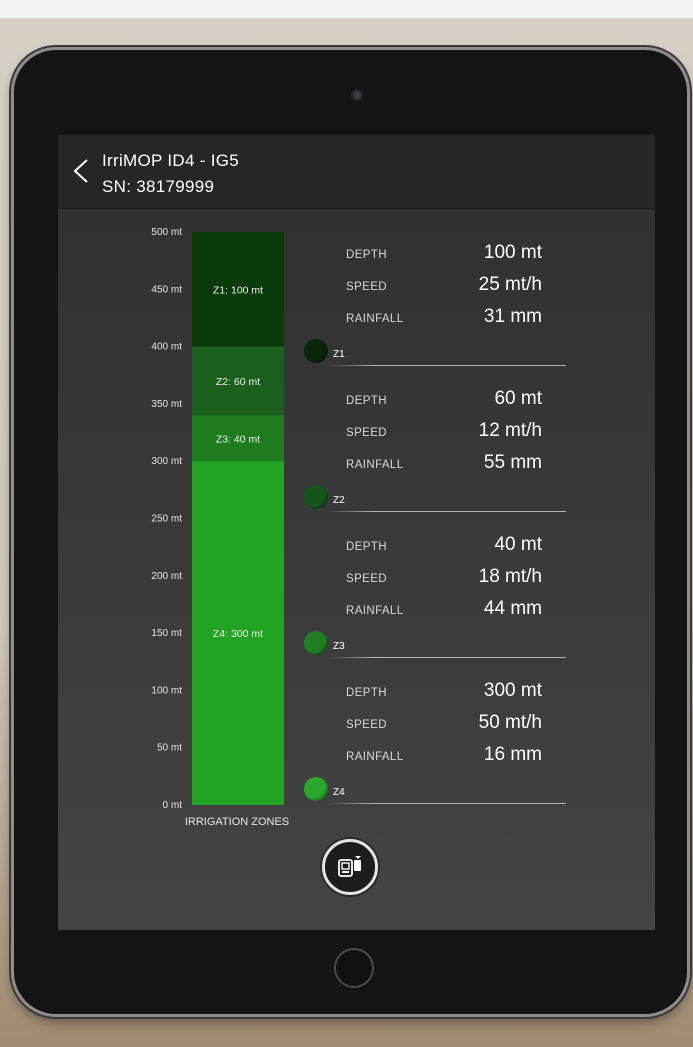  Describe the element at coordinates (166, 461) in the screenshot. I see `y-tick-label: 300 mt` at that location.